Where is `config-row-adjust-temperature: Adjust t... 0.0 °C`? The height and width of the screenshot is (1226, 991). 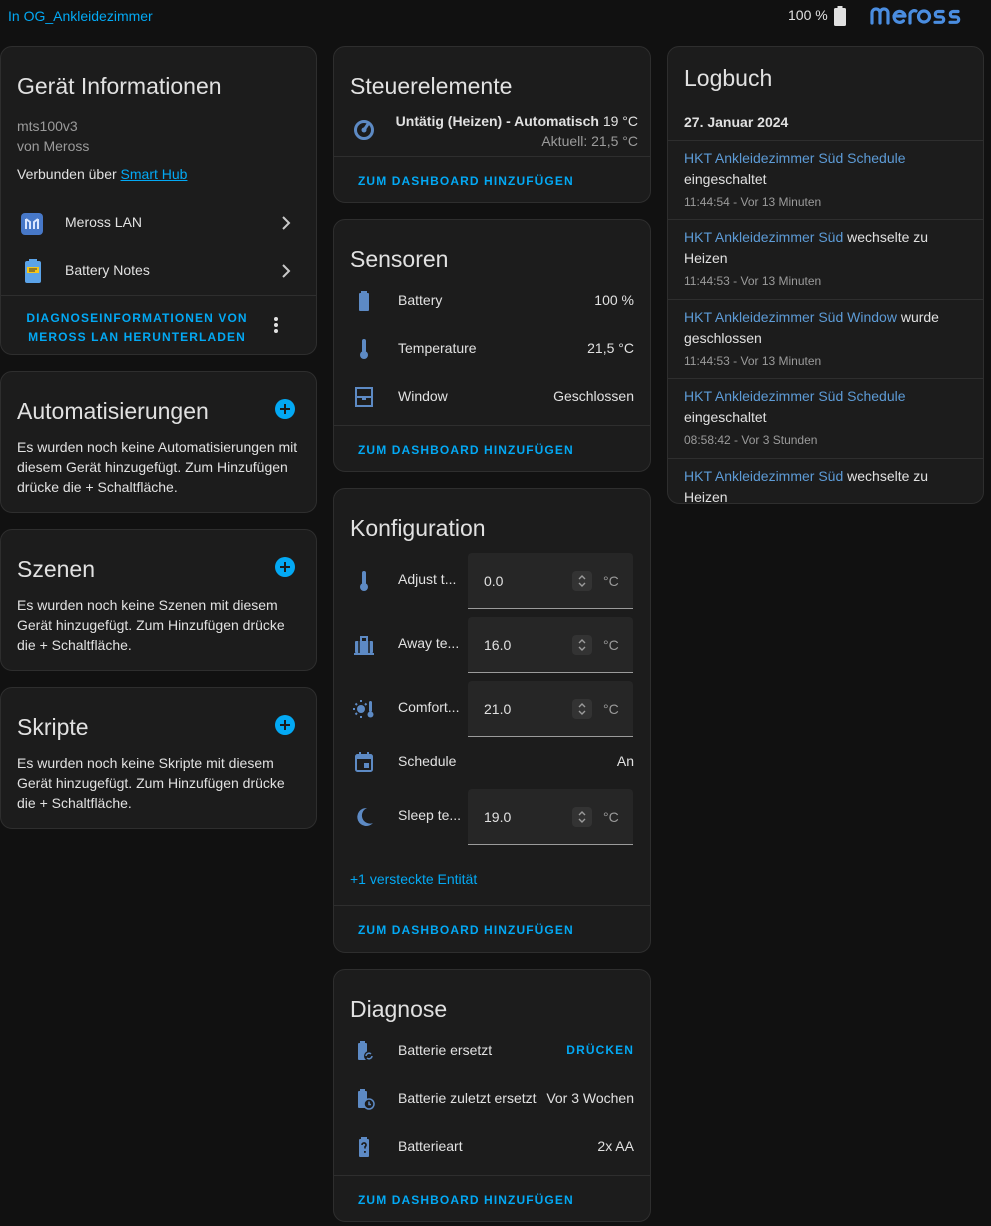 config-row-adjust-temperature: Adjust t... 0.0 °C is located at coordinates (492, 581).